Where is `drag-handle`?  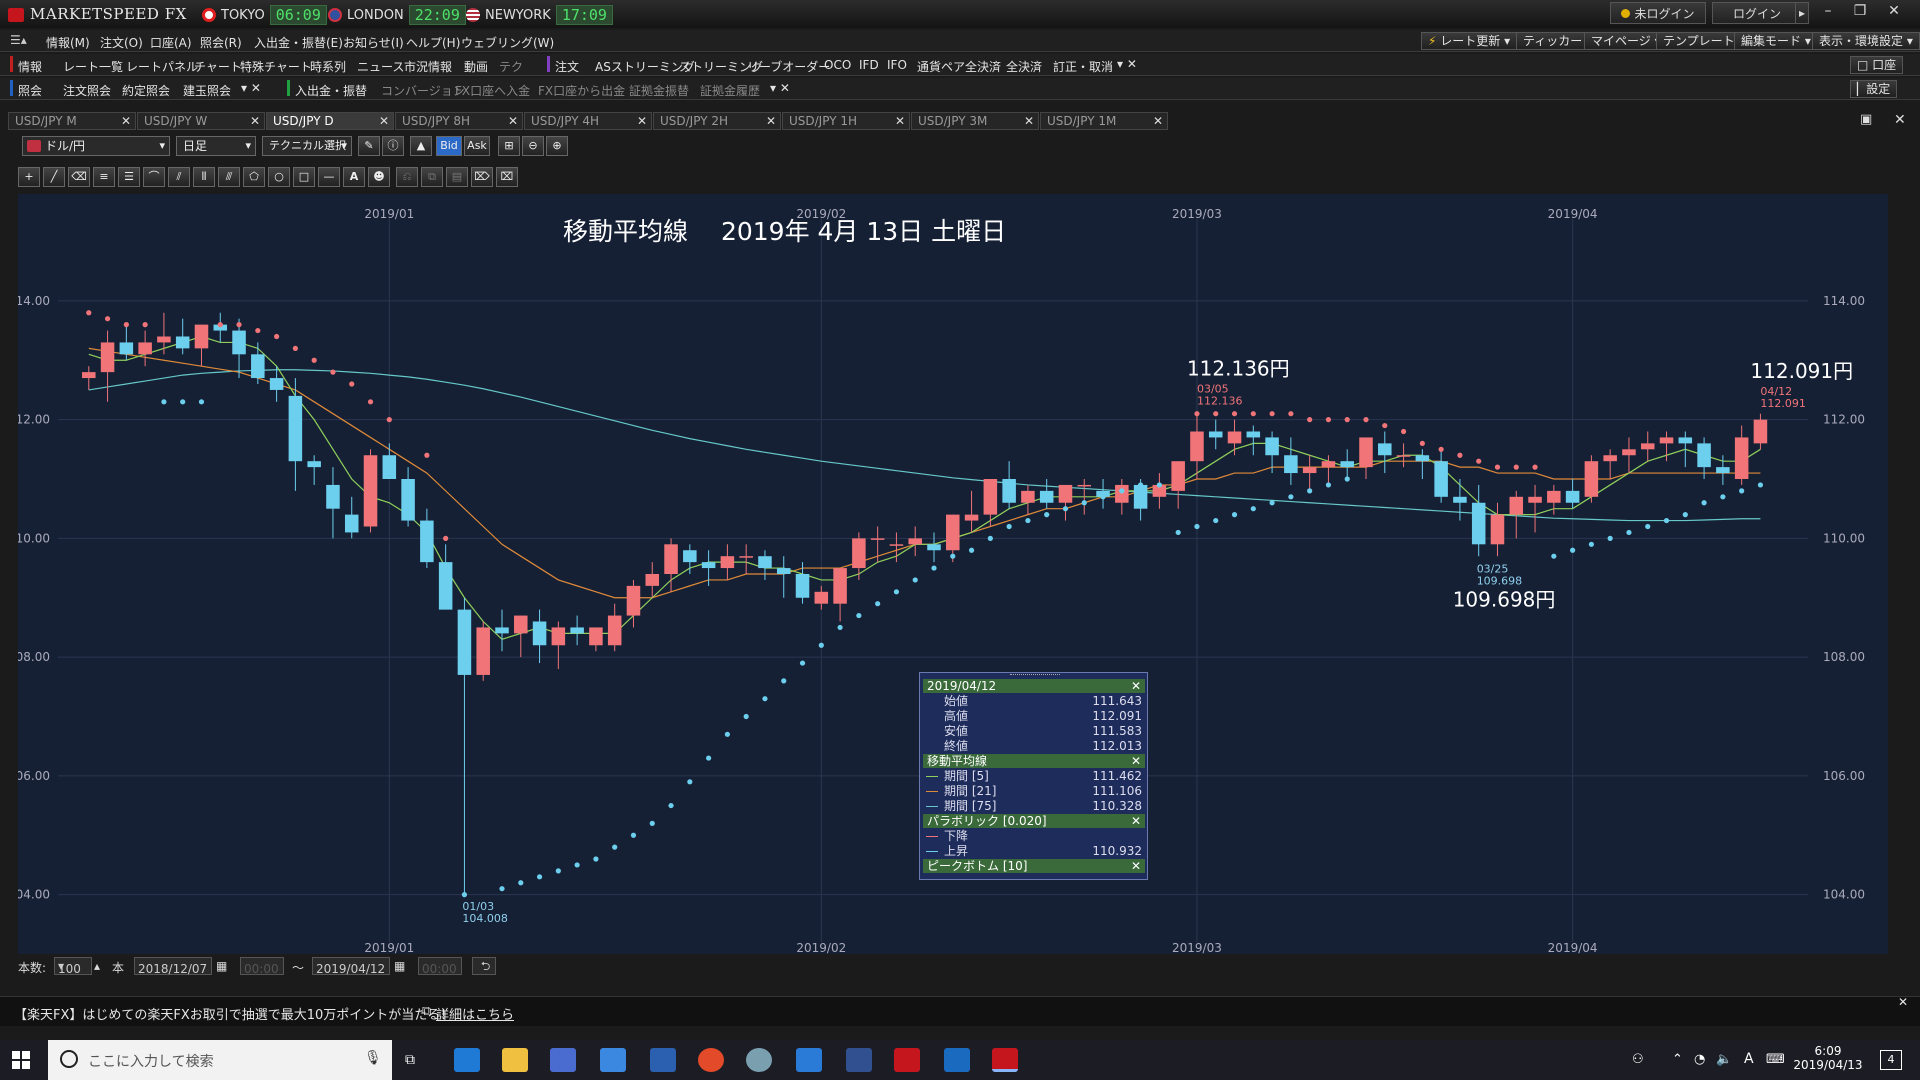 drag-handle is located at coordinates (1035, 675).